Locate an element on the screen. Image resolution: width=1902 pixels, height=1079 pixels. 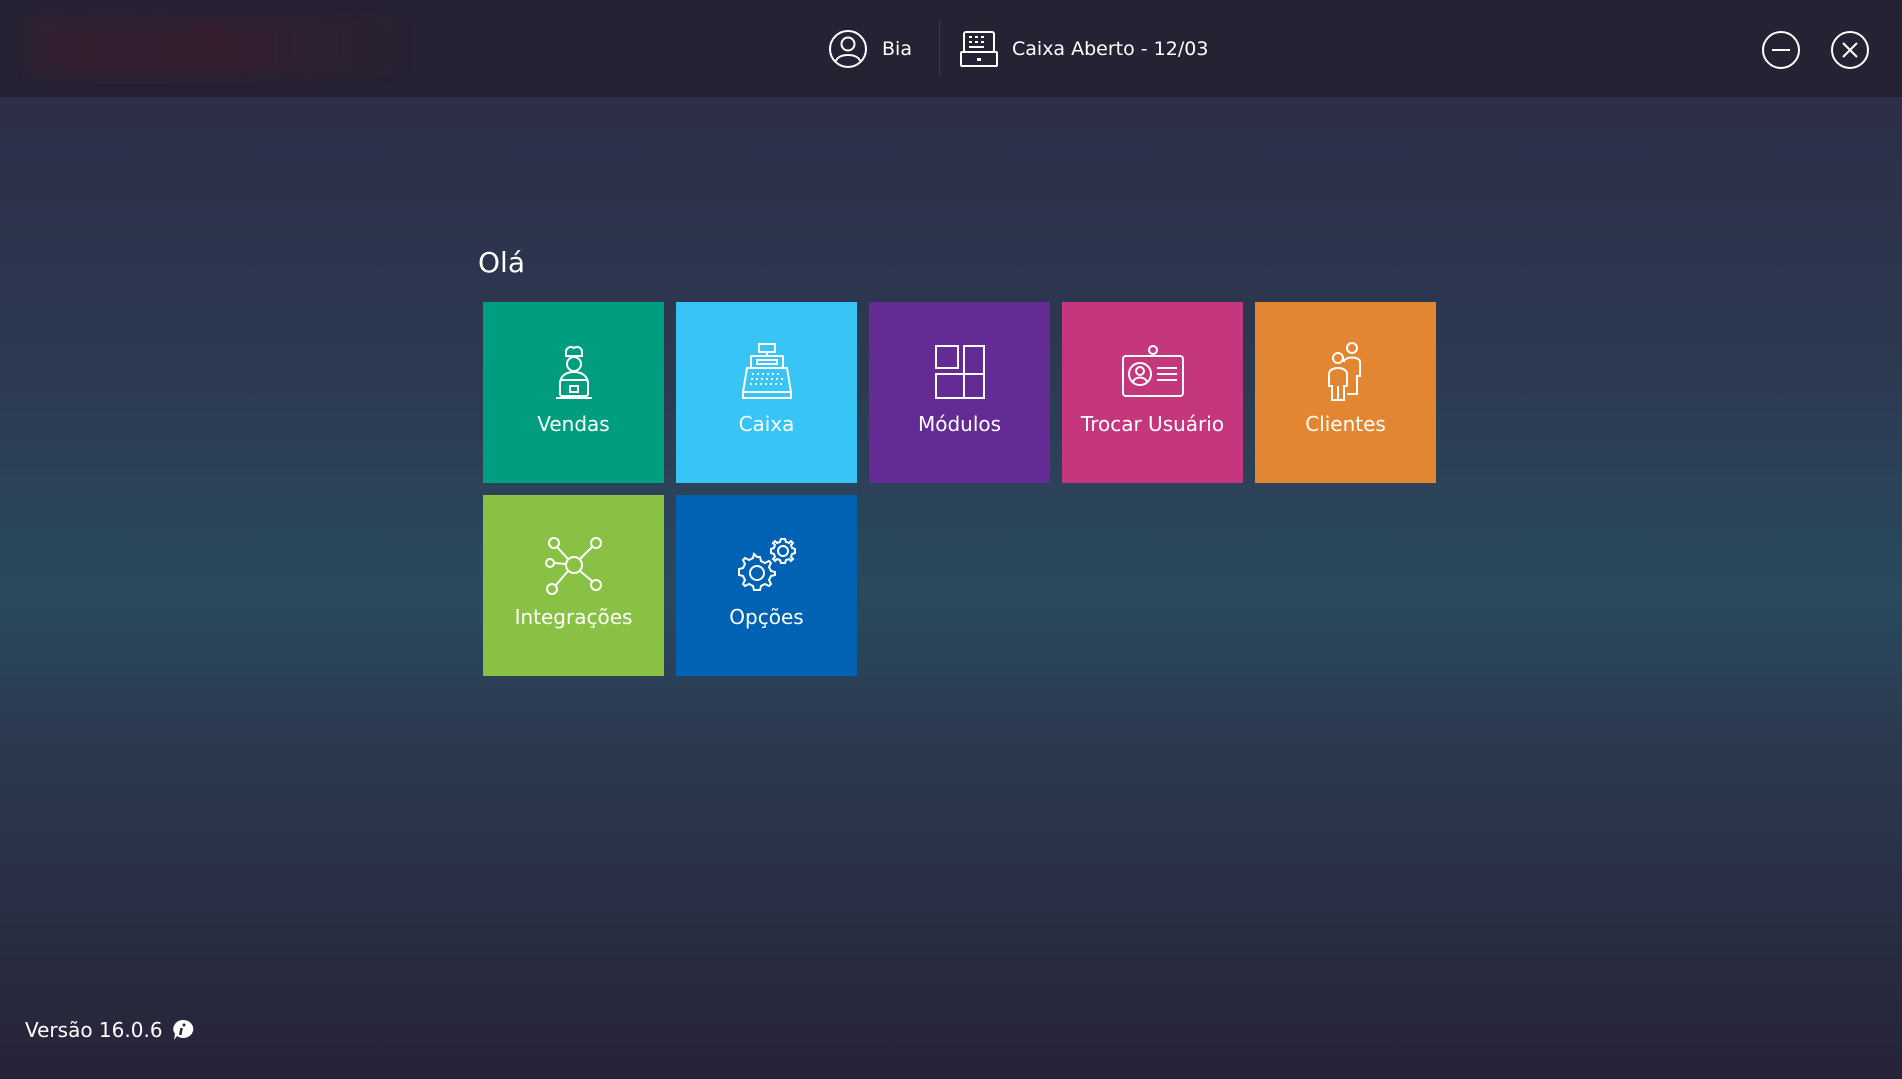
version-info: Versão 16.0.6 is located at coordinates (110, 1030).